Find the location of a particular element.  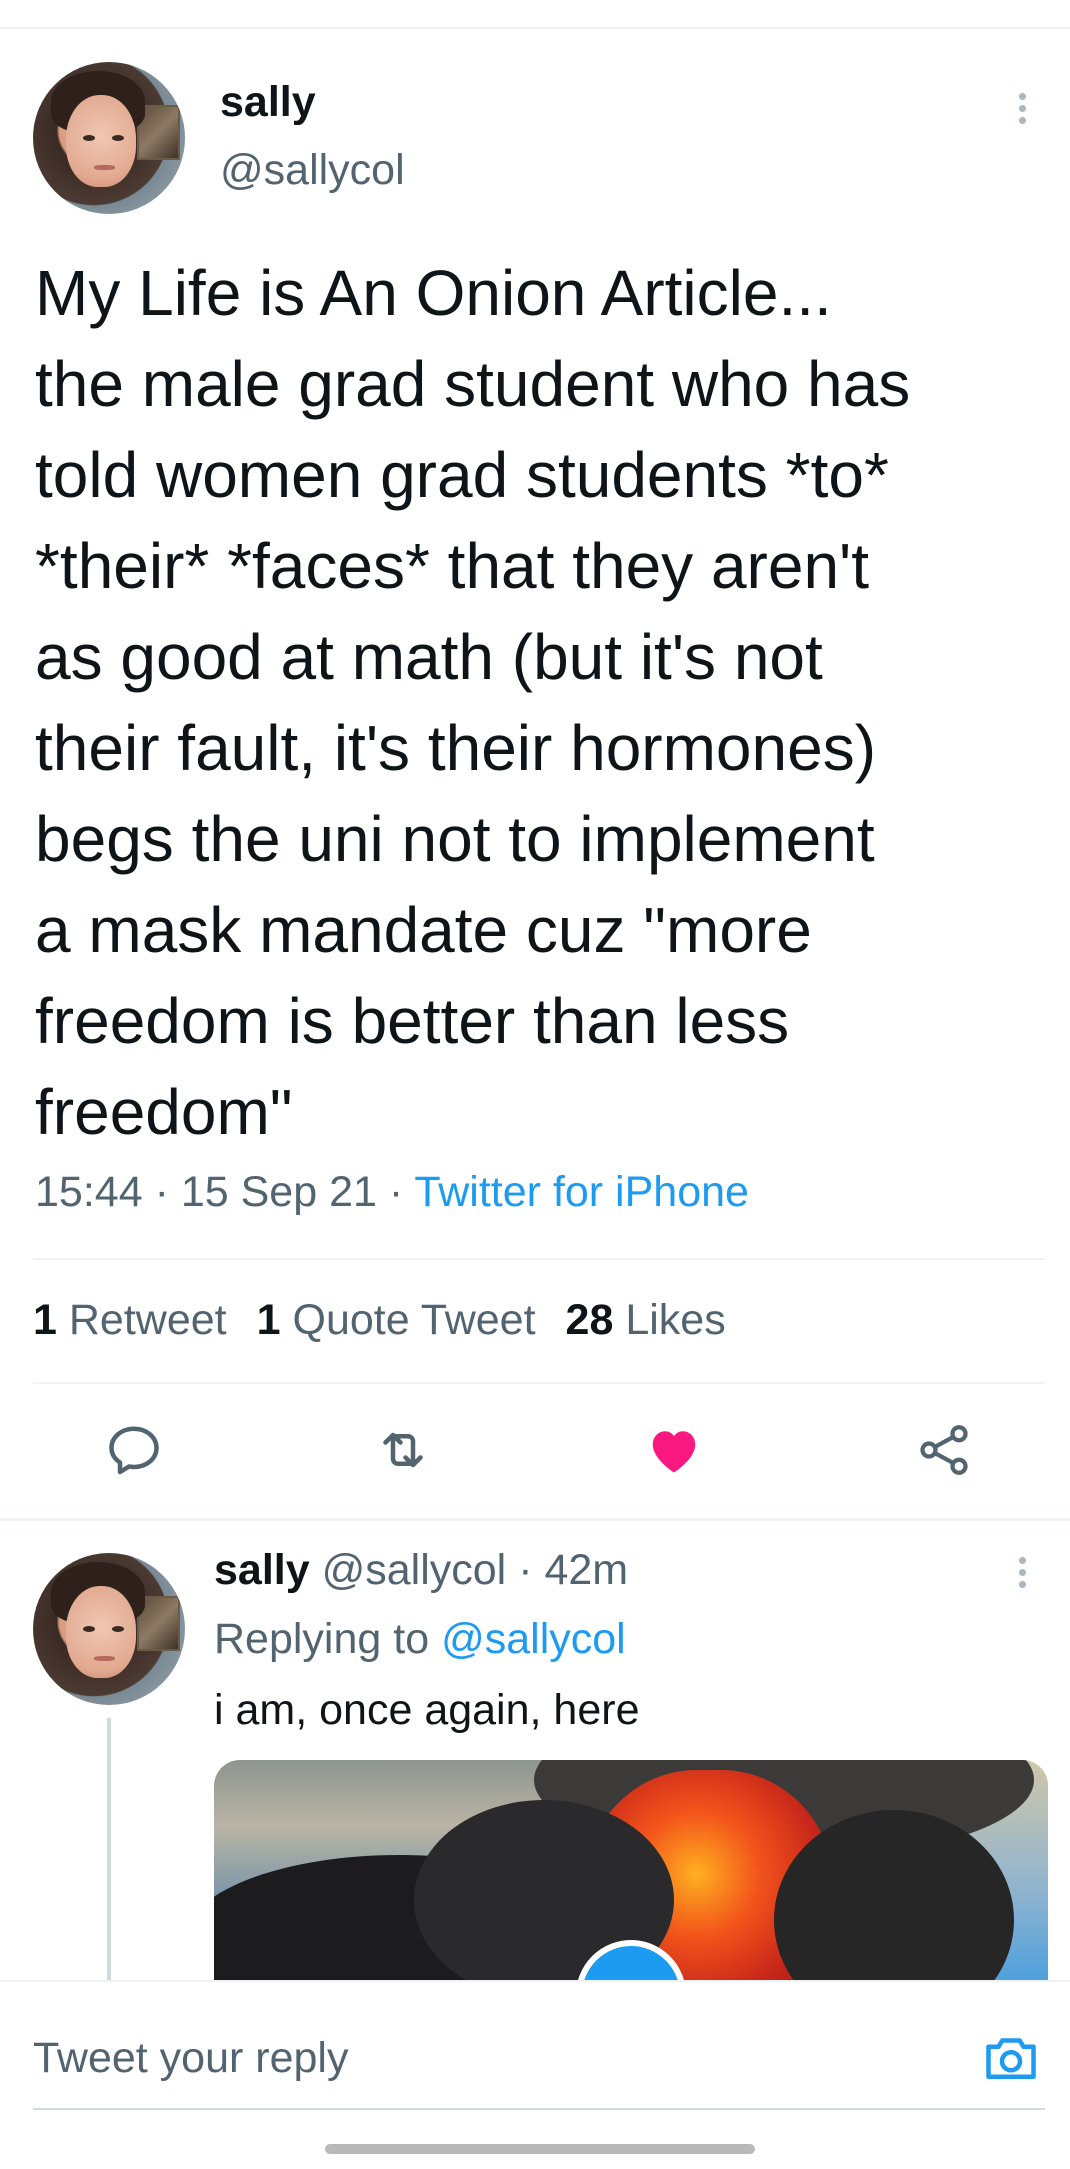

reply-handle: @sallycol is located at coordinates (414, 1570).